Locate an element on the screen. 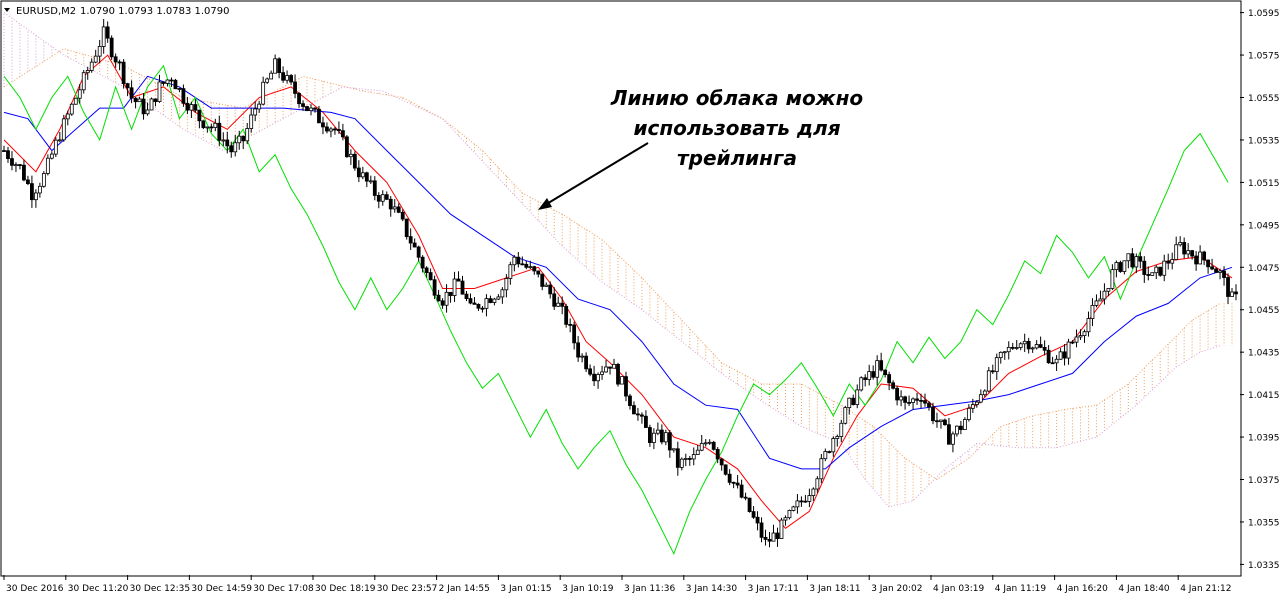 The width and height of the screenshot is (1280, 604). ohlc-readout: 1.0790 1.0793 1.0783 1.0790 is located at coordinates (155, 11).